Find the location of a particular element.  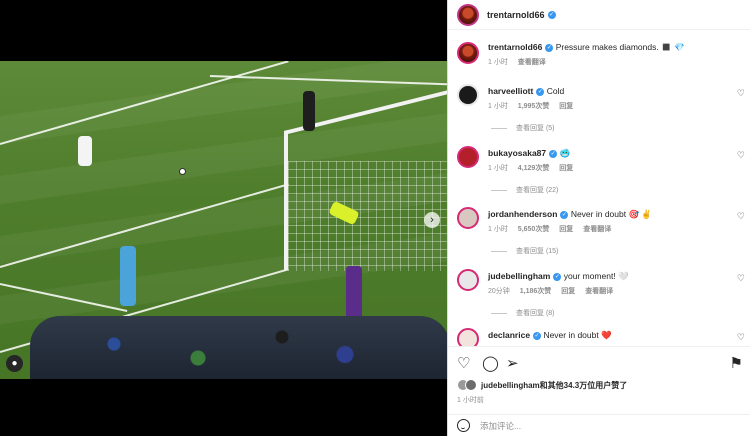

view-replies-button: 查看回复 (22) is located at coordinates (524, 190).